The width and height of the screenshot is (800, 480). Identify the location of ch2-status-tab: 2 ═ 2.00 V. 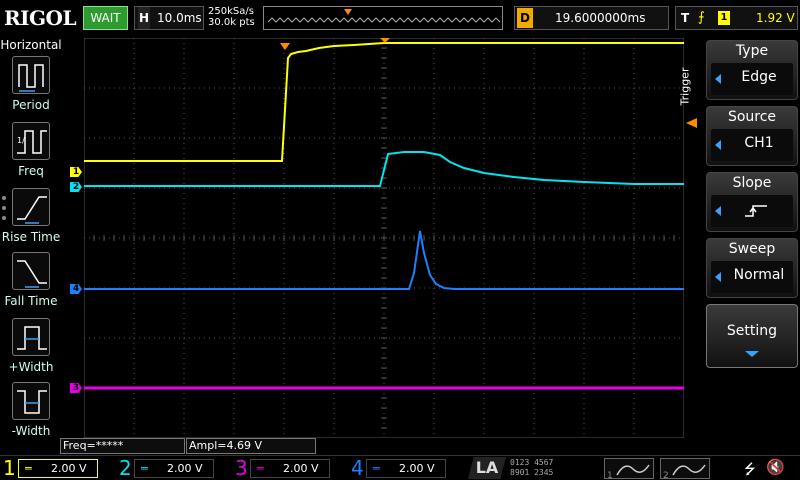
(171, 468).